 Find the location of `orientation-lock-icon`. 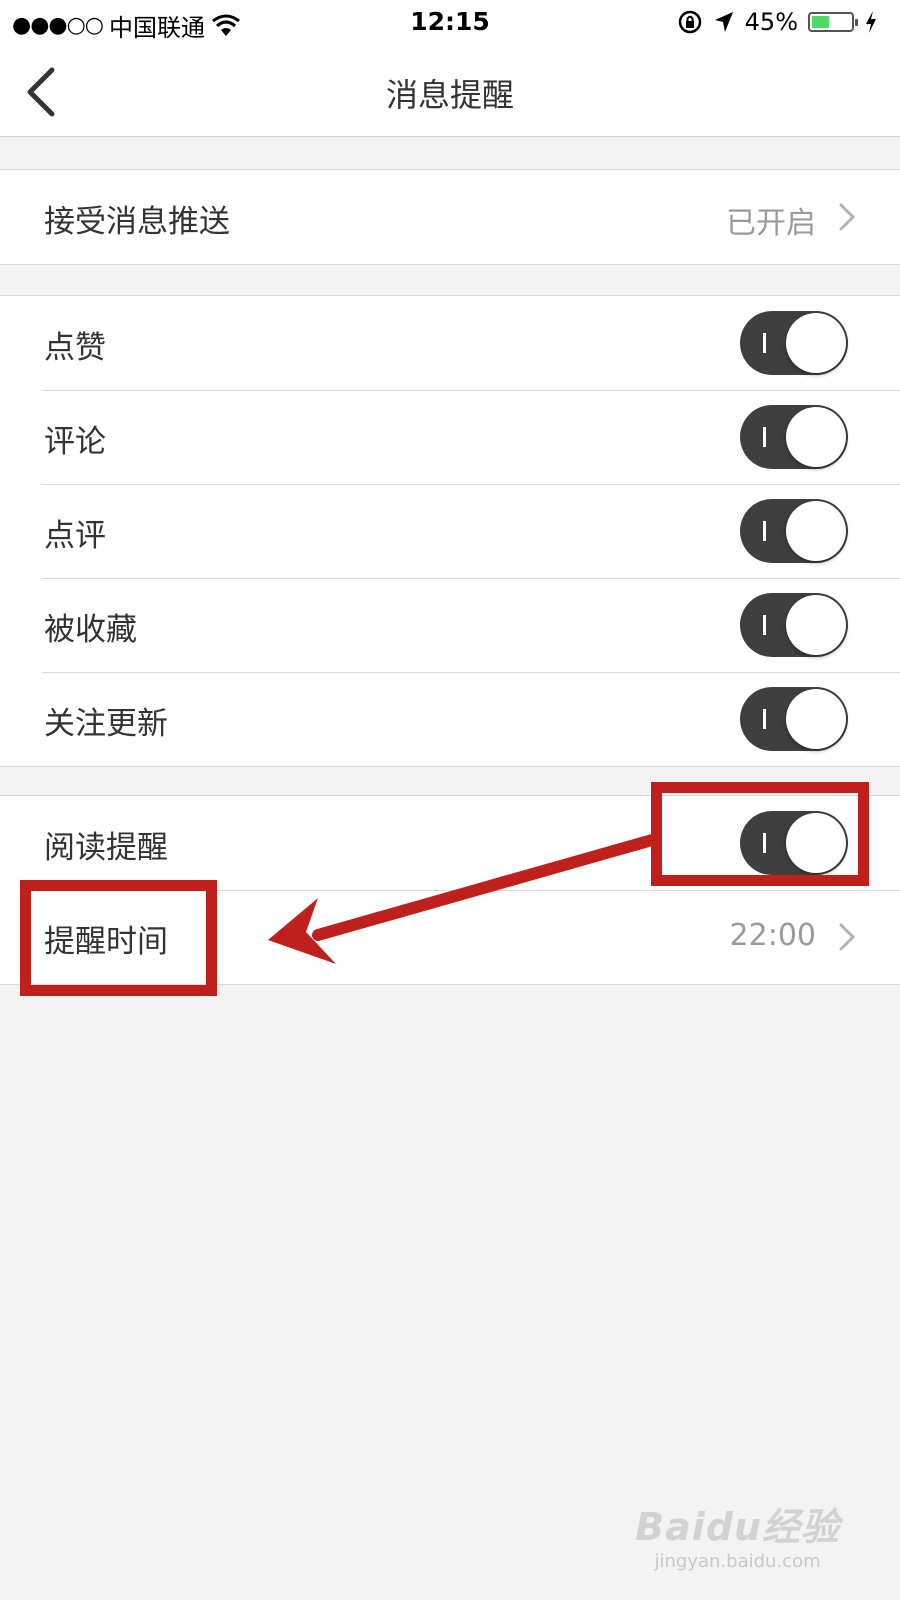

orientation-lock-icon is located at coordinates (689, 22).